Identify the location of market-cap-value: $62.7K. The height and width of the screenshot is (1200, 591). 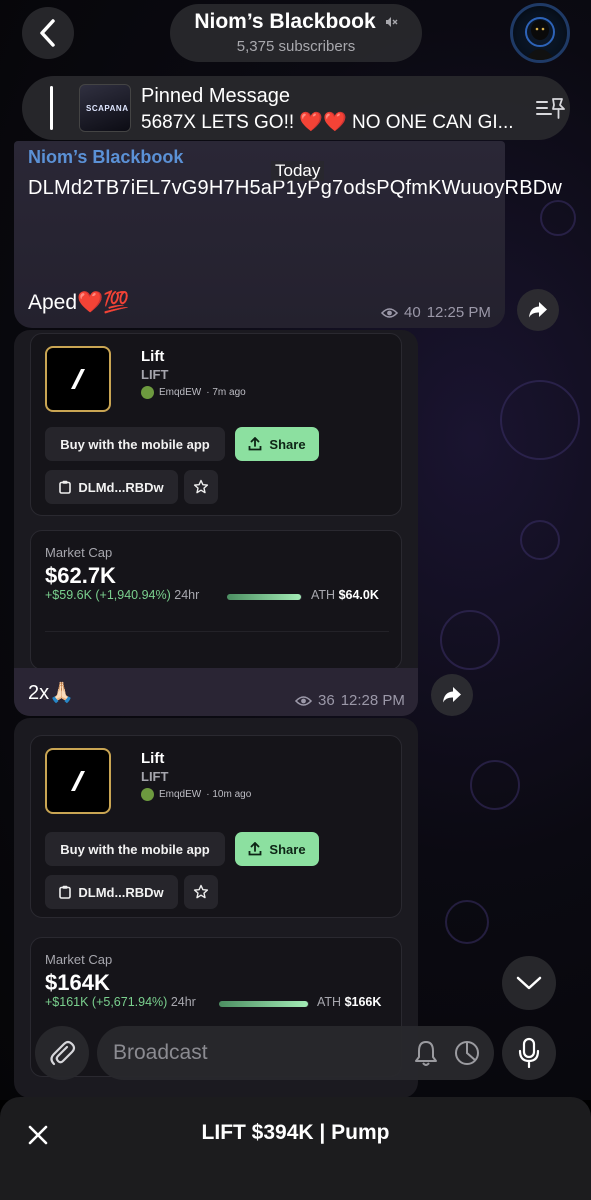
(80, 575).